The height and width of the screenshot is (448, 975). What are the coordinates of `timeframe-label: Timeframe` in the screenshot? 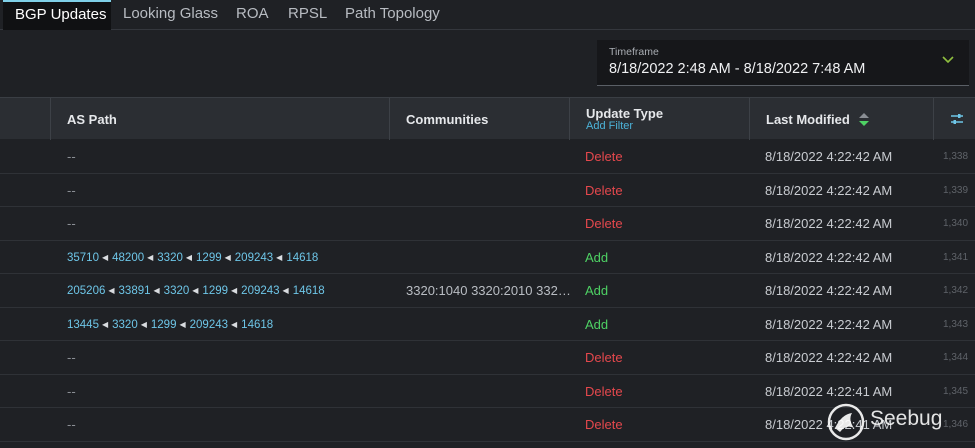 It's located at (634, 52).